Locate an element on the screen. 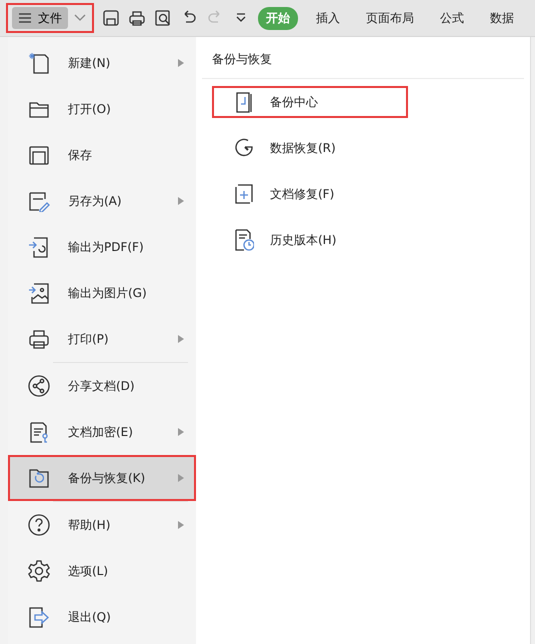  menu-item: 帮助(H) is located at coordinates (102, 525).